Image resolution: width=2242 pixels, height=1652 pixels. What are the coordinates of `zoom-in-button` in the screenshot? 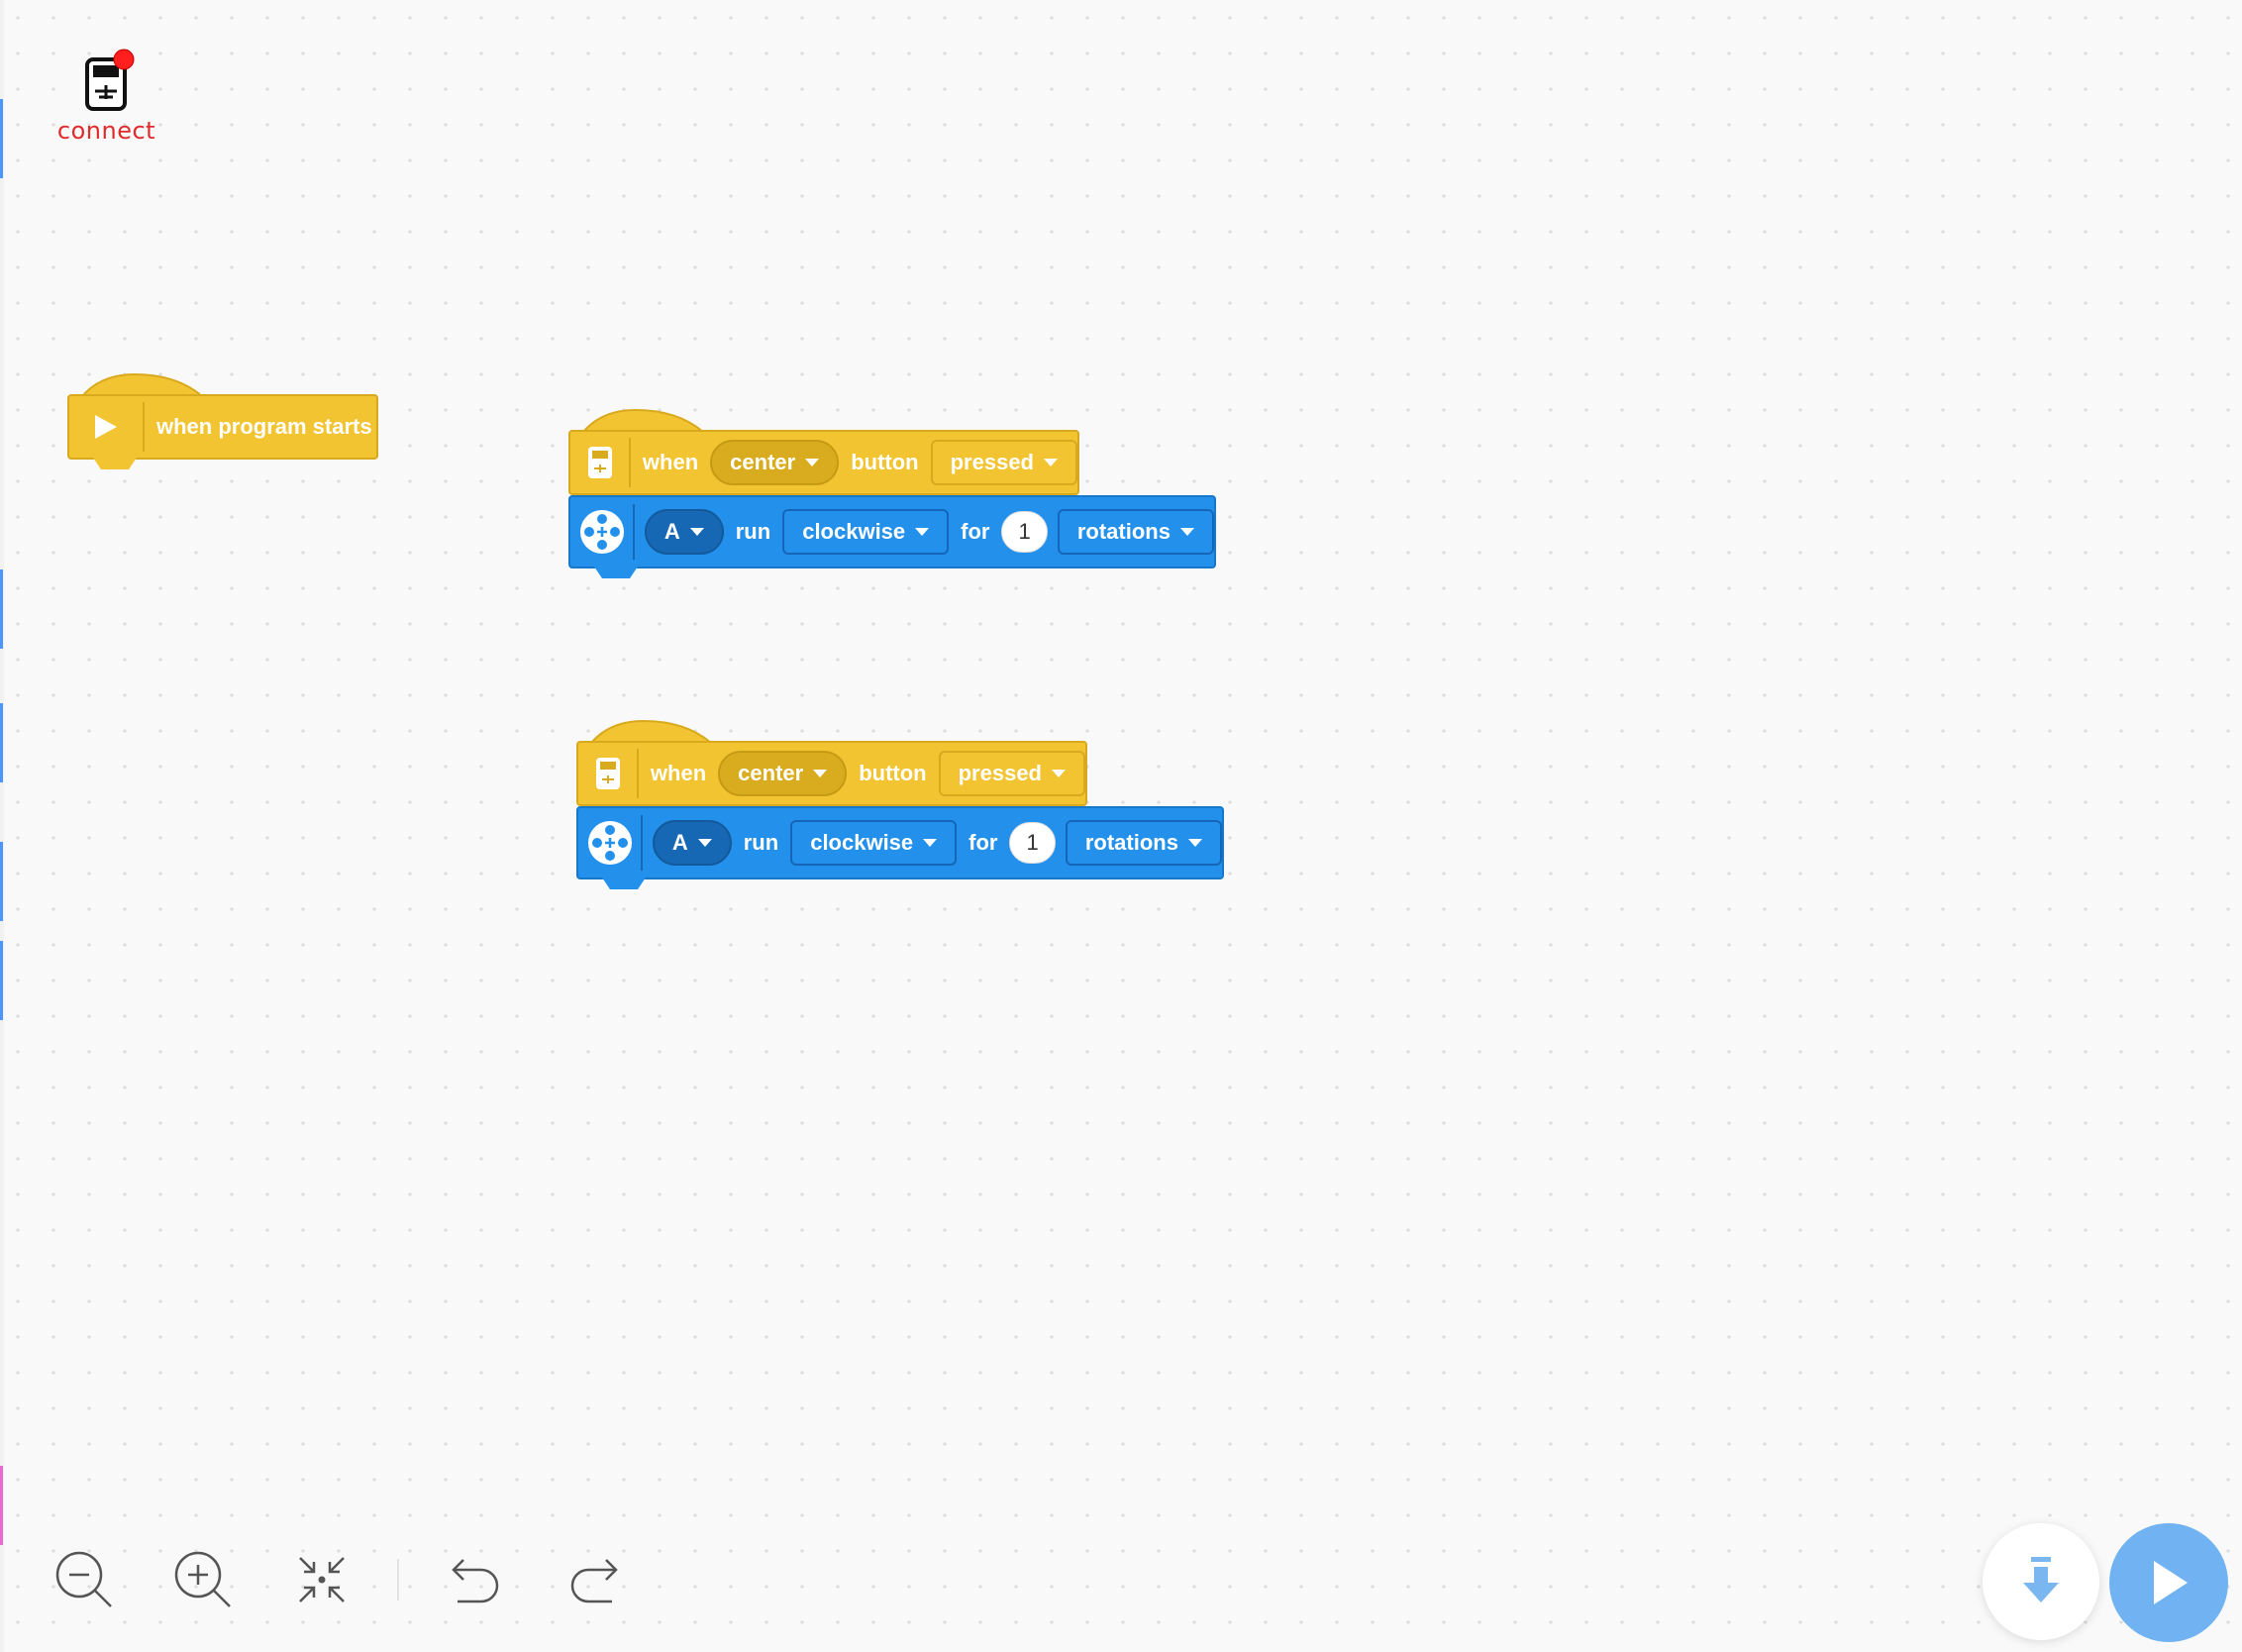 It's located at (203, 1580).